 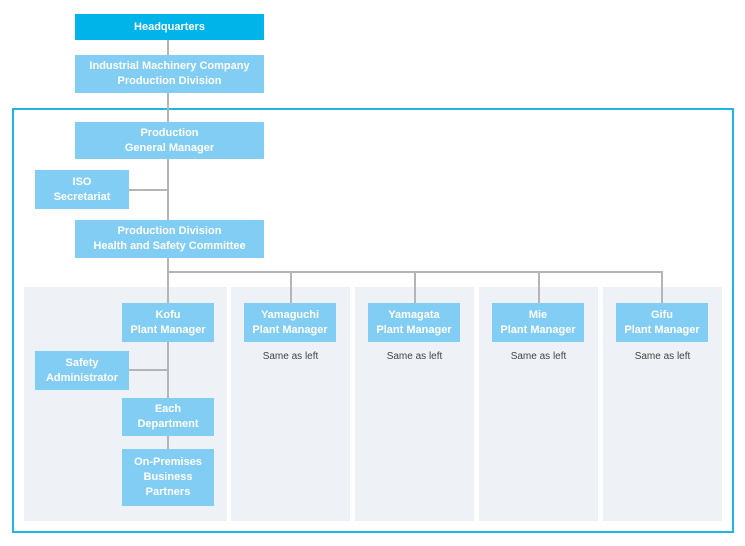 What do you see at coordinates (290, 322) in the screenshot?
I see `yamaguchi-plant-manager-node: Yamaguchi Plant Manager` at bounding box center [290, 322].